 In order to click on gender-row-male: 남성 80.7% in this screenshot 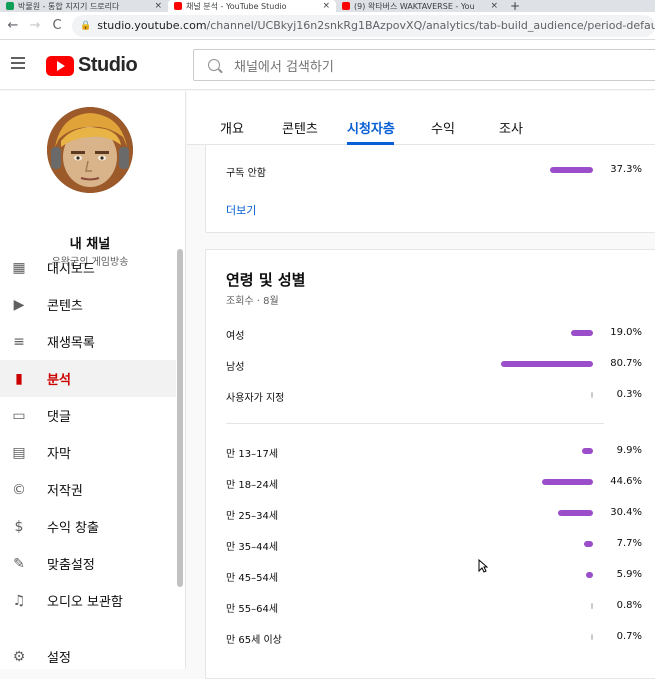, I will do `click(436, 364)`.